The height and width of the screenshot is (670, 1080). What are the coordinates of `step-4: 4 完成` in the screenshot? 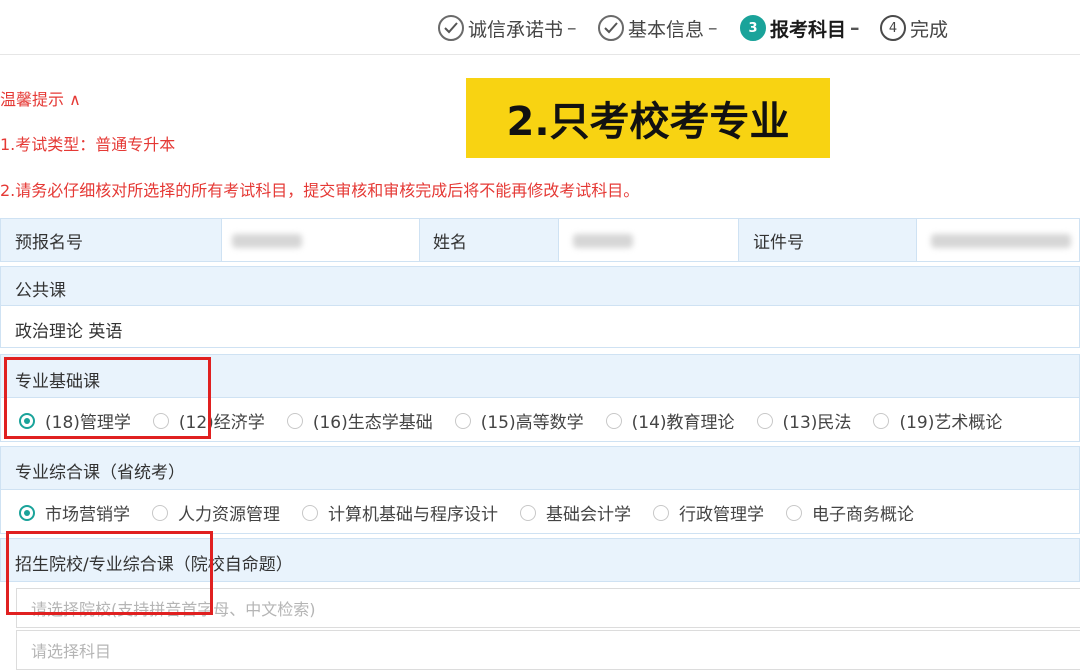 It's located at (914, 28).